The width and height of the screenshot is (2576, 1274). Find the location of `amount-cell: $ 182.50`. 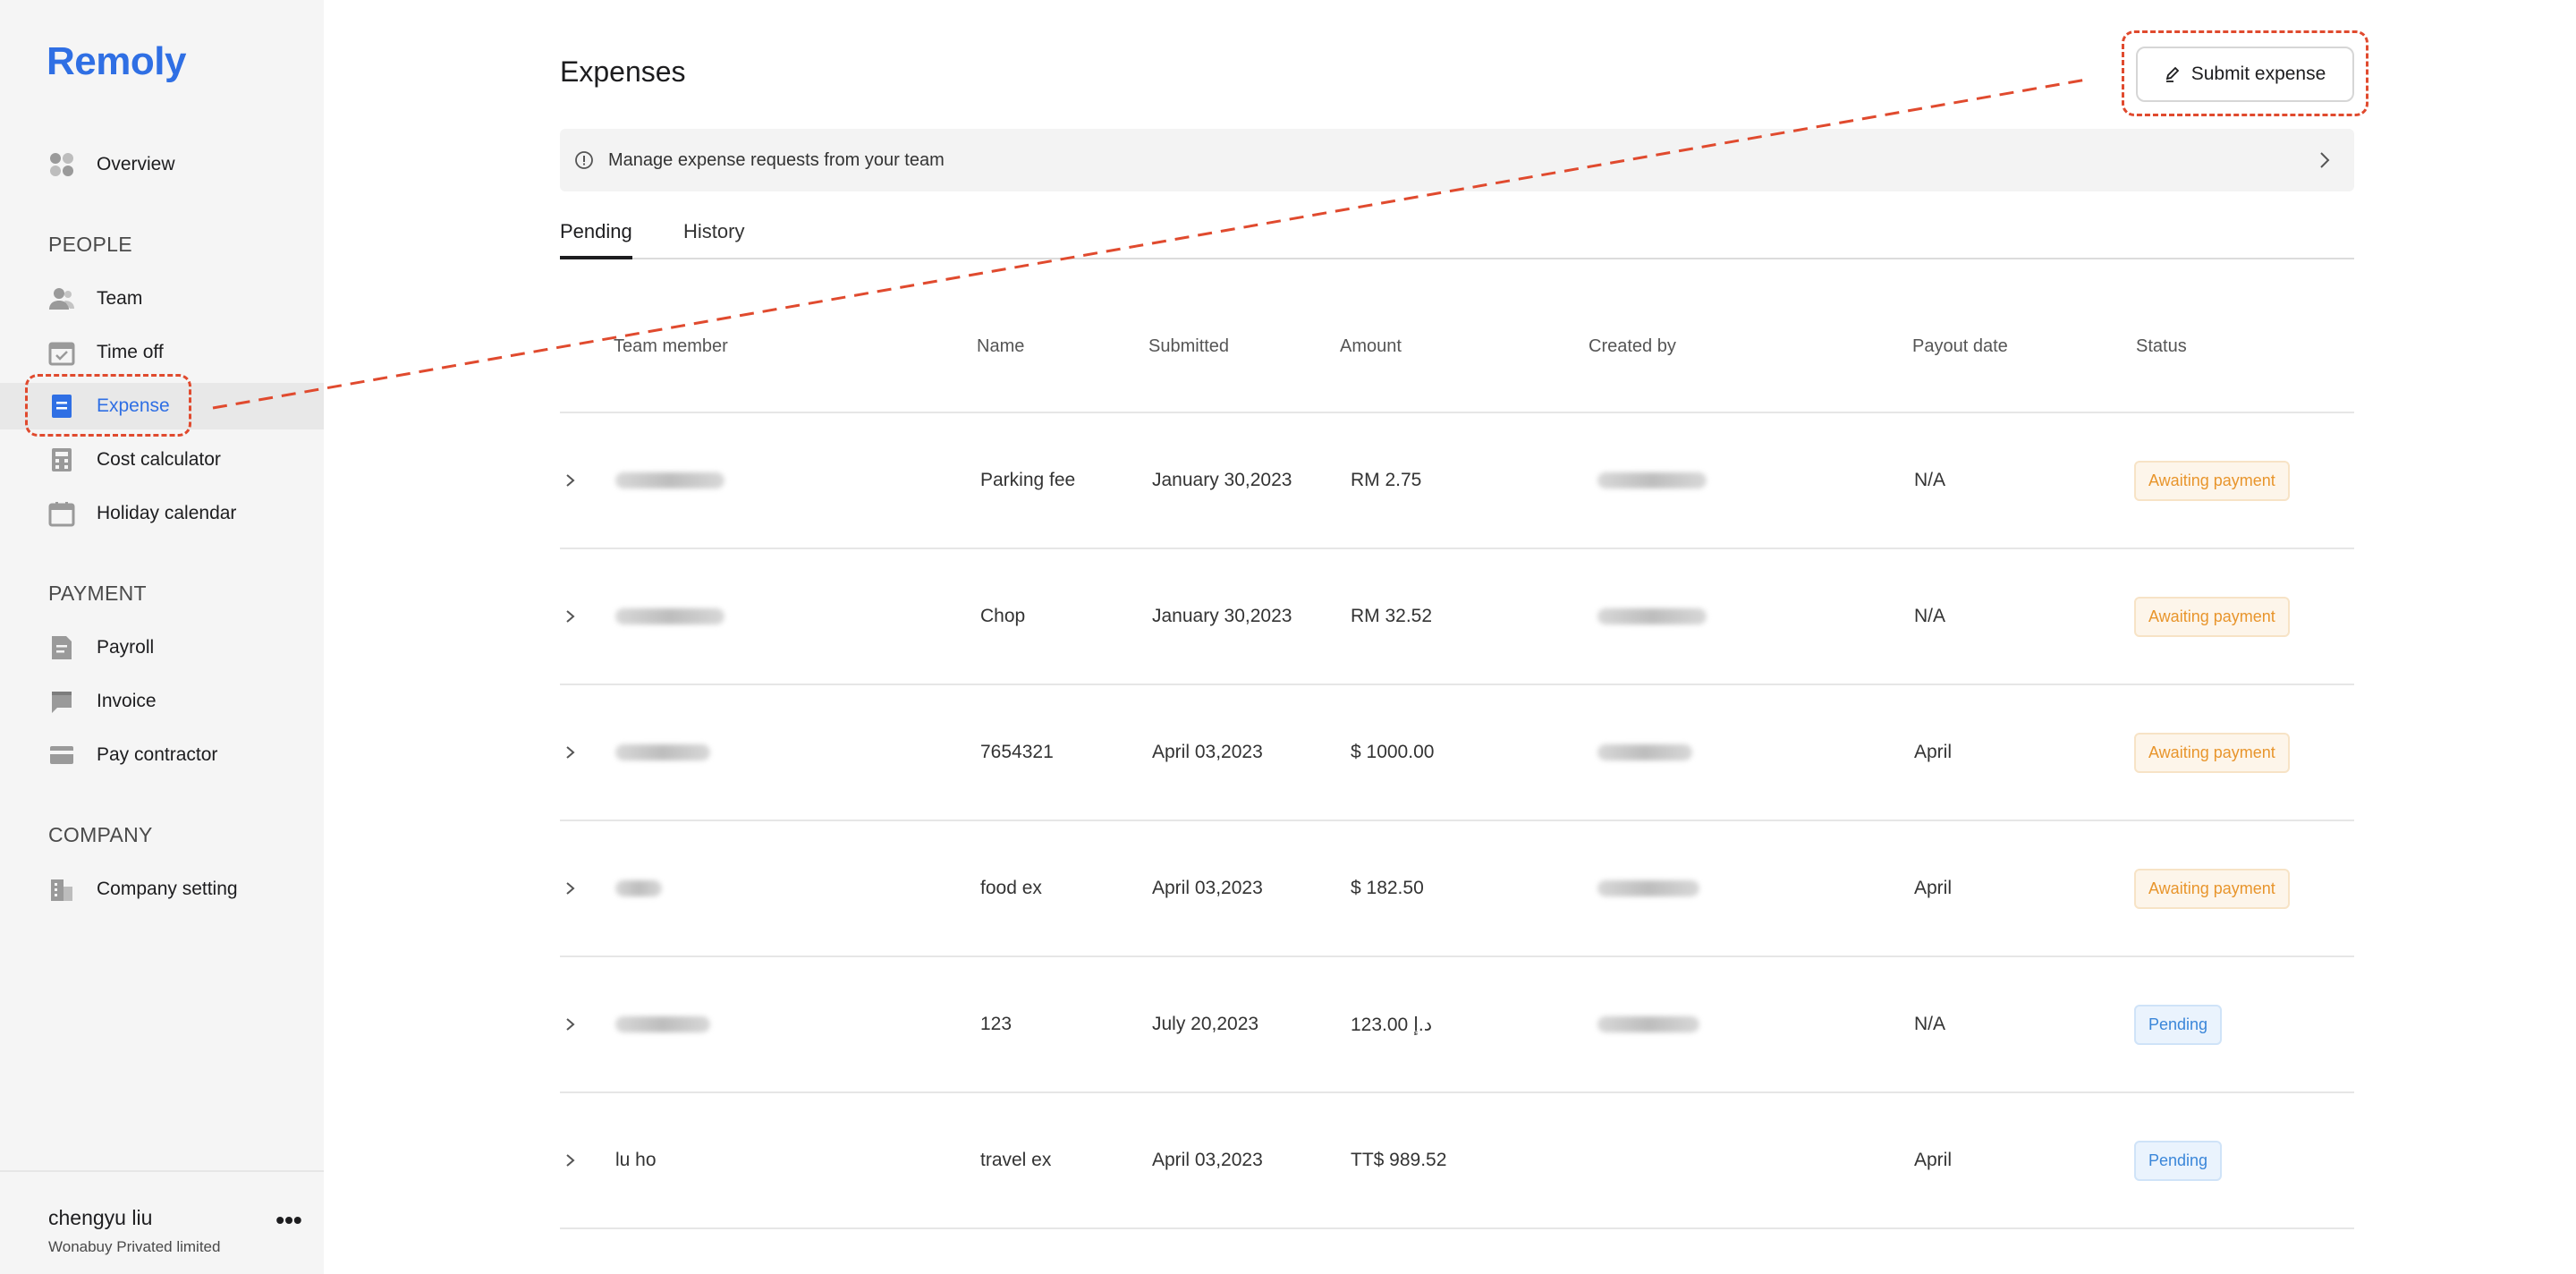

amount-cell: $ 182.50 is located at coordinates (1387, 888).